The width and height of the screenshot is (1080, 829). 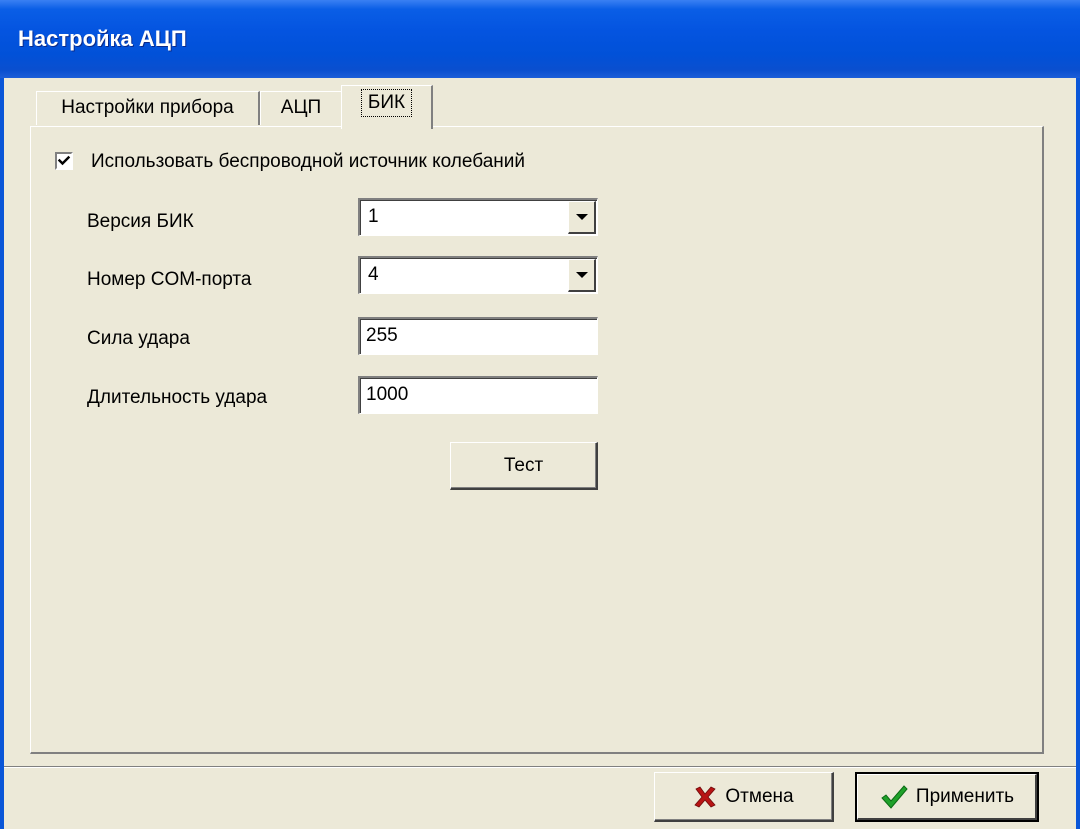 I want to click on tab-label: АЦП, so click(x=301, y=107).